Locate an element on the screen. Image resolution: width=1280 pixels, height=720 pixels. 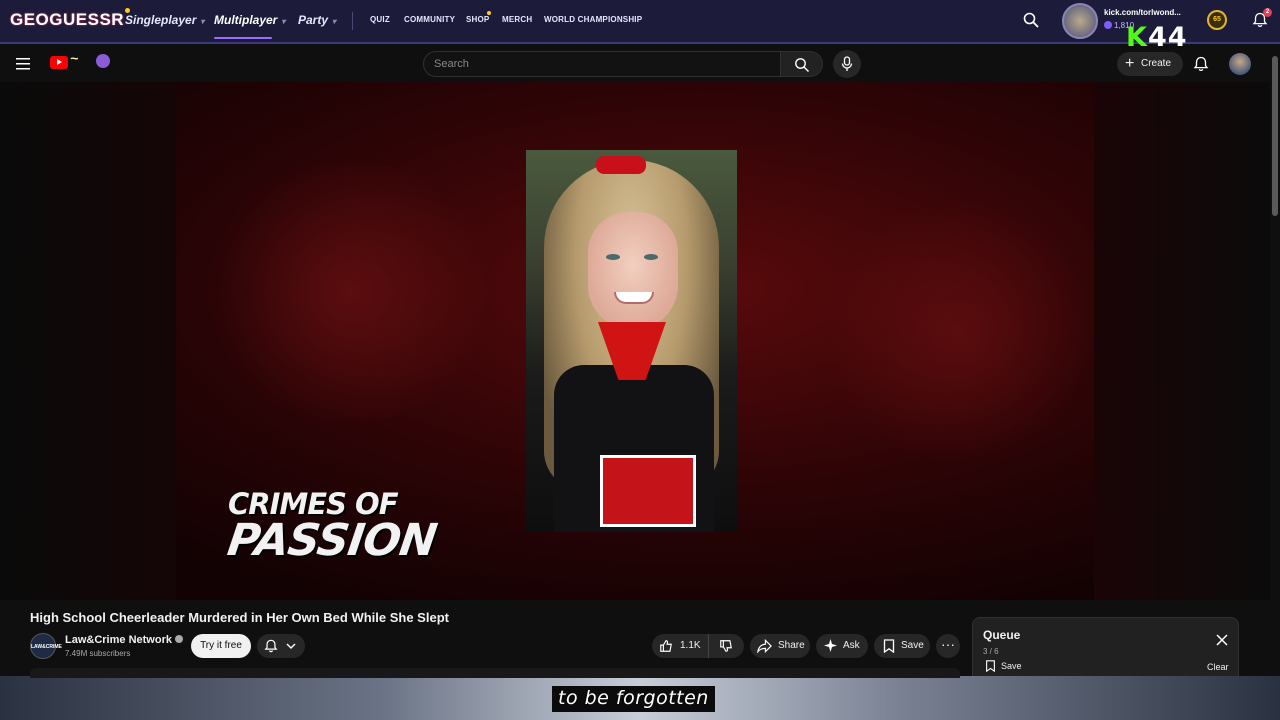
channel-avatar: LAW&CRIME is located at coordinates (46, 646).